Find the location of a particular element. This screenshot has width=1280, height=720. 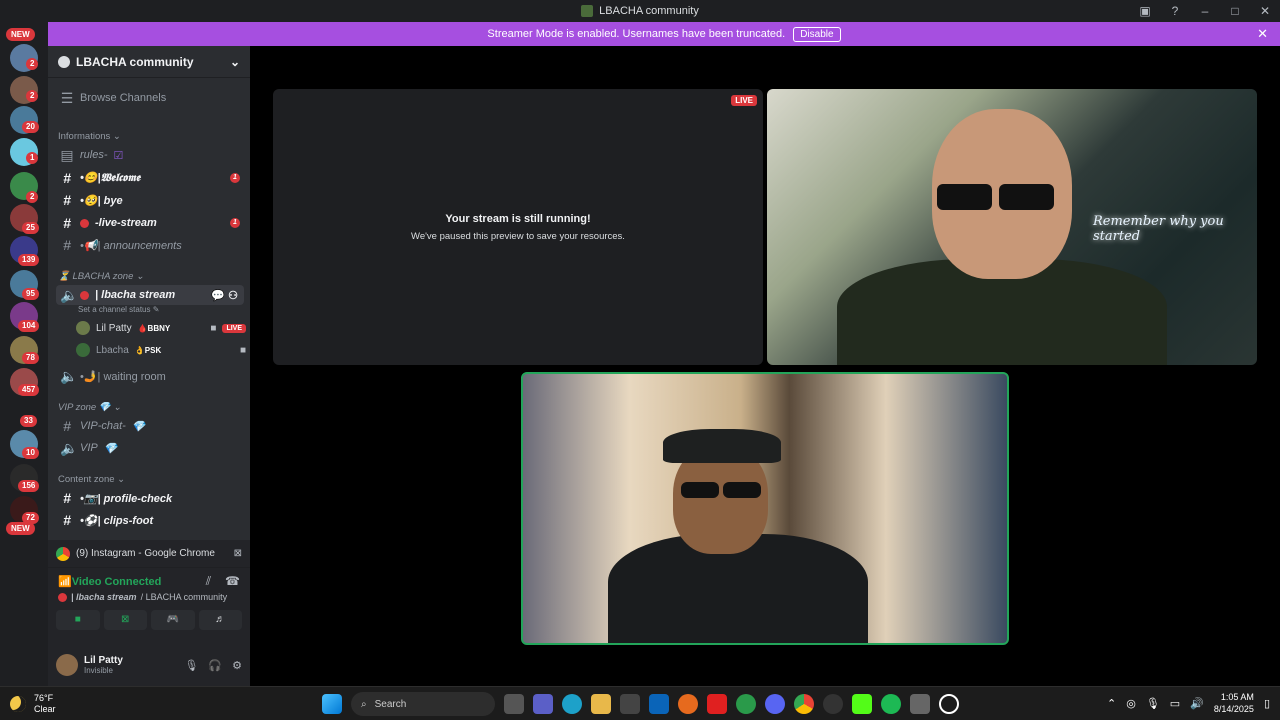

channel-bye: # •🥺| bye is located at coordinates (150, 200).